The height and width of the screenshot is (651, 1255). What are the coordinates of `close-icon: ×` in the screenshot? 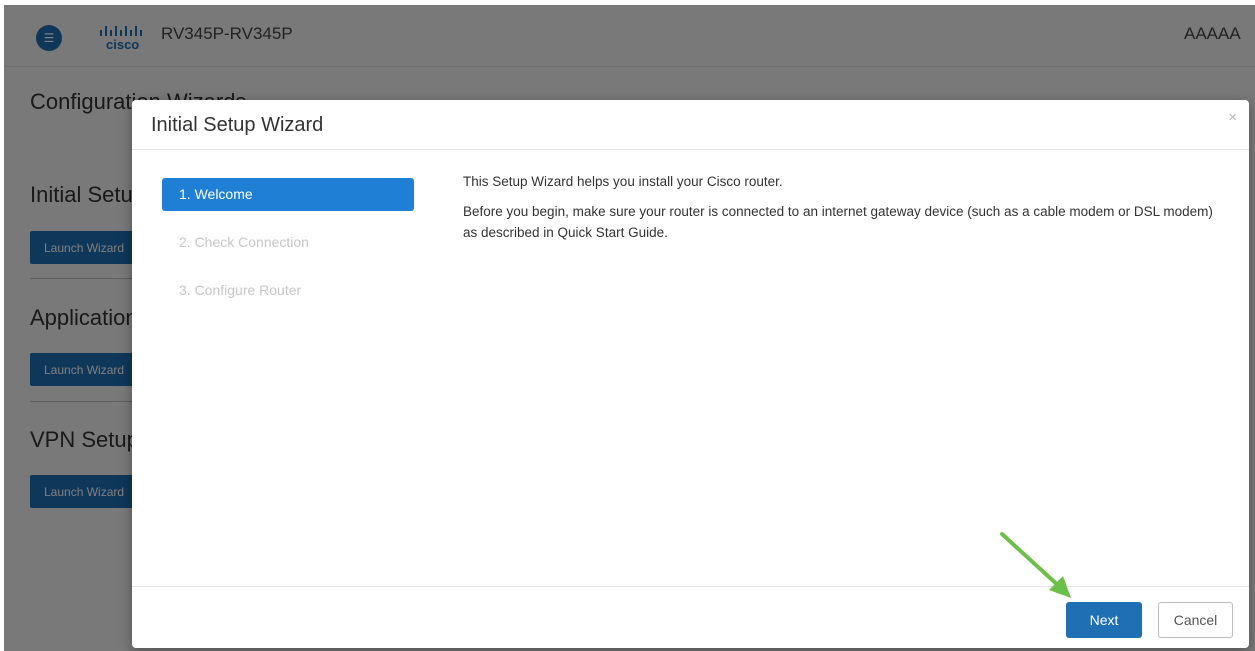 It's located at (1232, 117).